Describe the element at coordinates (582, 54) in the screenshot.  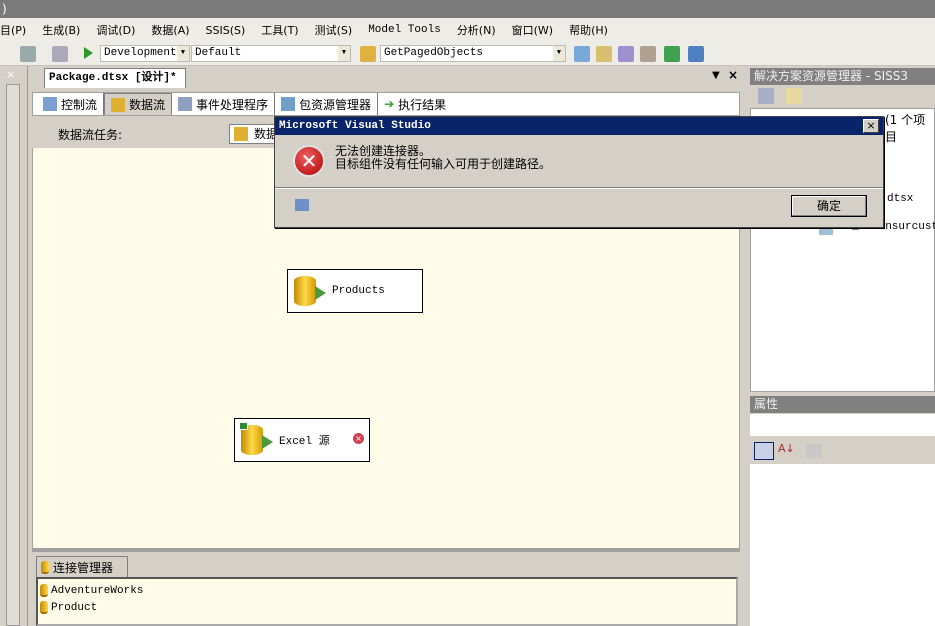
I see `solution-explorer-icon` at that location.